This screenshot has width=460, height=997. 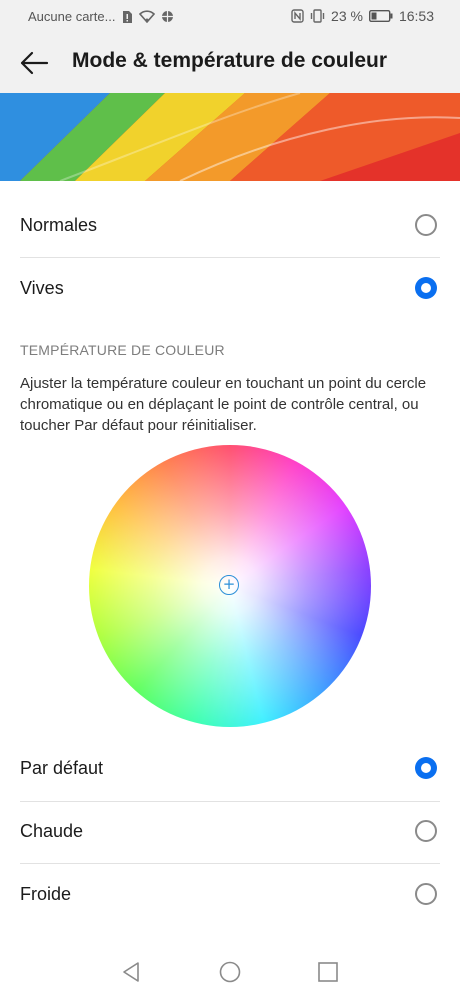 I want to click on status-bar: Aucune carte... 23 % 16:53, so click(x=230, y=16).